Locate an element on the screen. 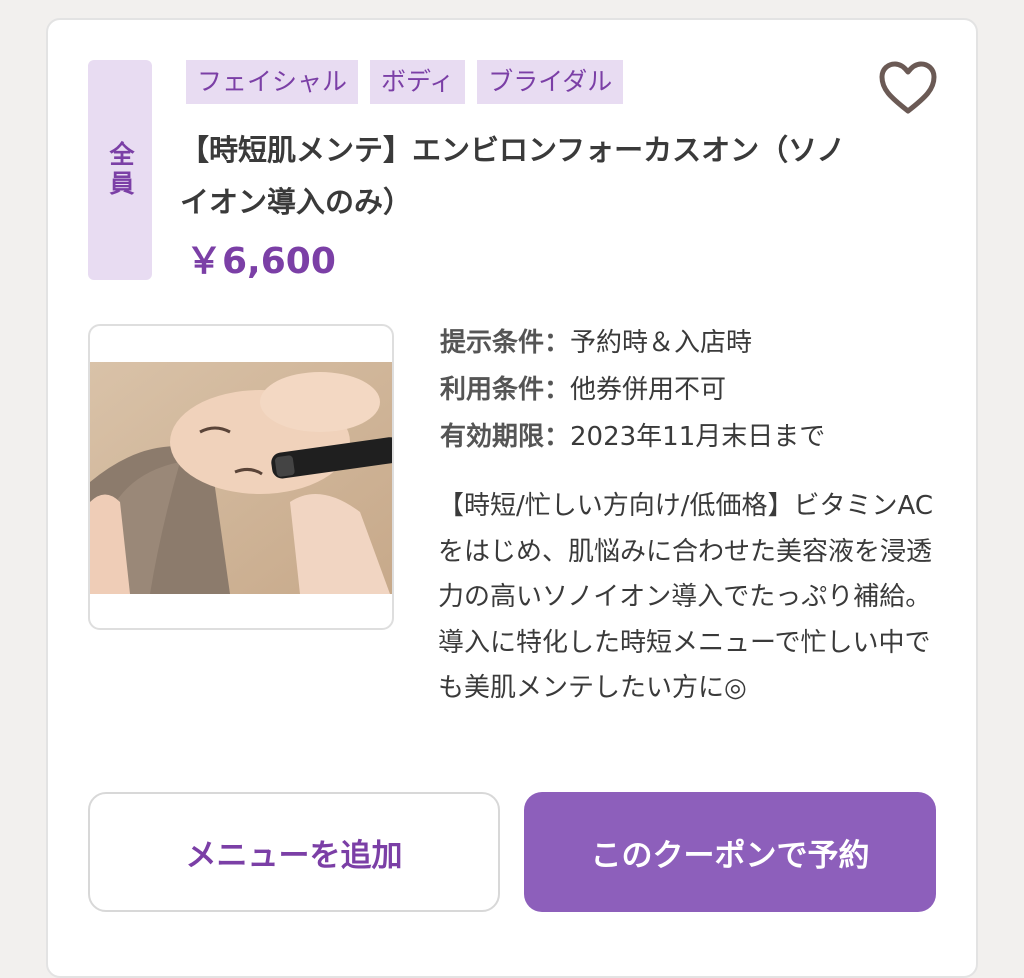 The height and width of the screenshot is (978, 1024). condition-expiry: 有効期限： 2023年11月末日まで is located at coordinates (632, 437).